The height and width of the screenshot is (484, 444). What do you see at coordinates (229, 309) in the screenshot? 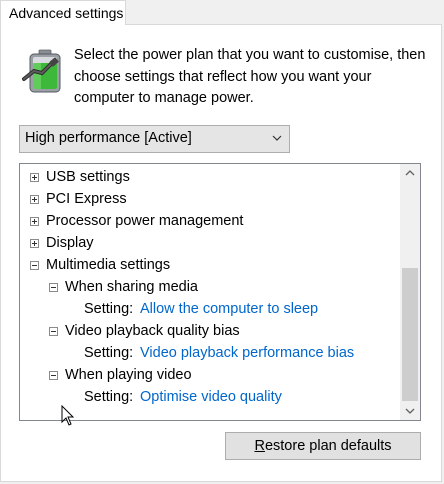
I see `setting-value-link: Allow the computer to sleep` at bounding box center [229, 309].